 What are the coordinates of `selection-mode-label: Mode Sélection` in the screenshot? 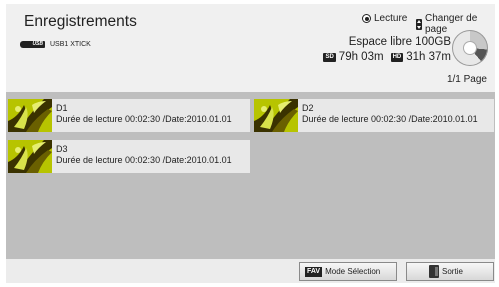 It's located at (353, 271).